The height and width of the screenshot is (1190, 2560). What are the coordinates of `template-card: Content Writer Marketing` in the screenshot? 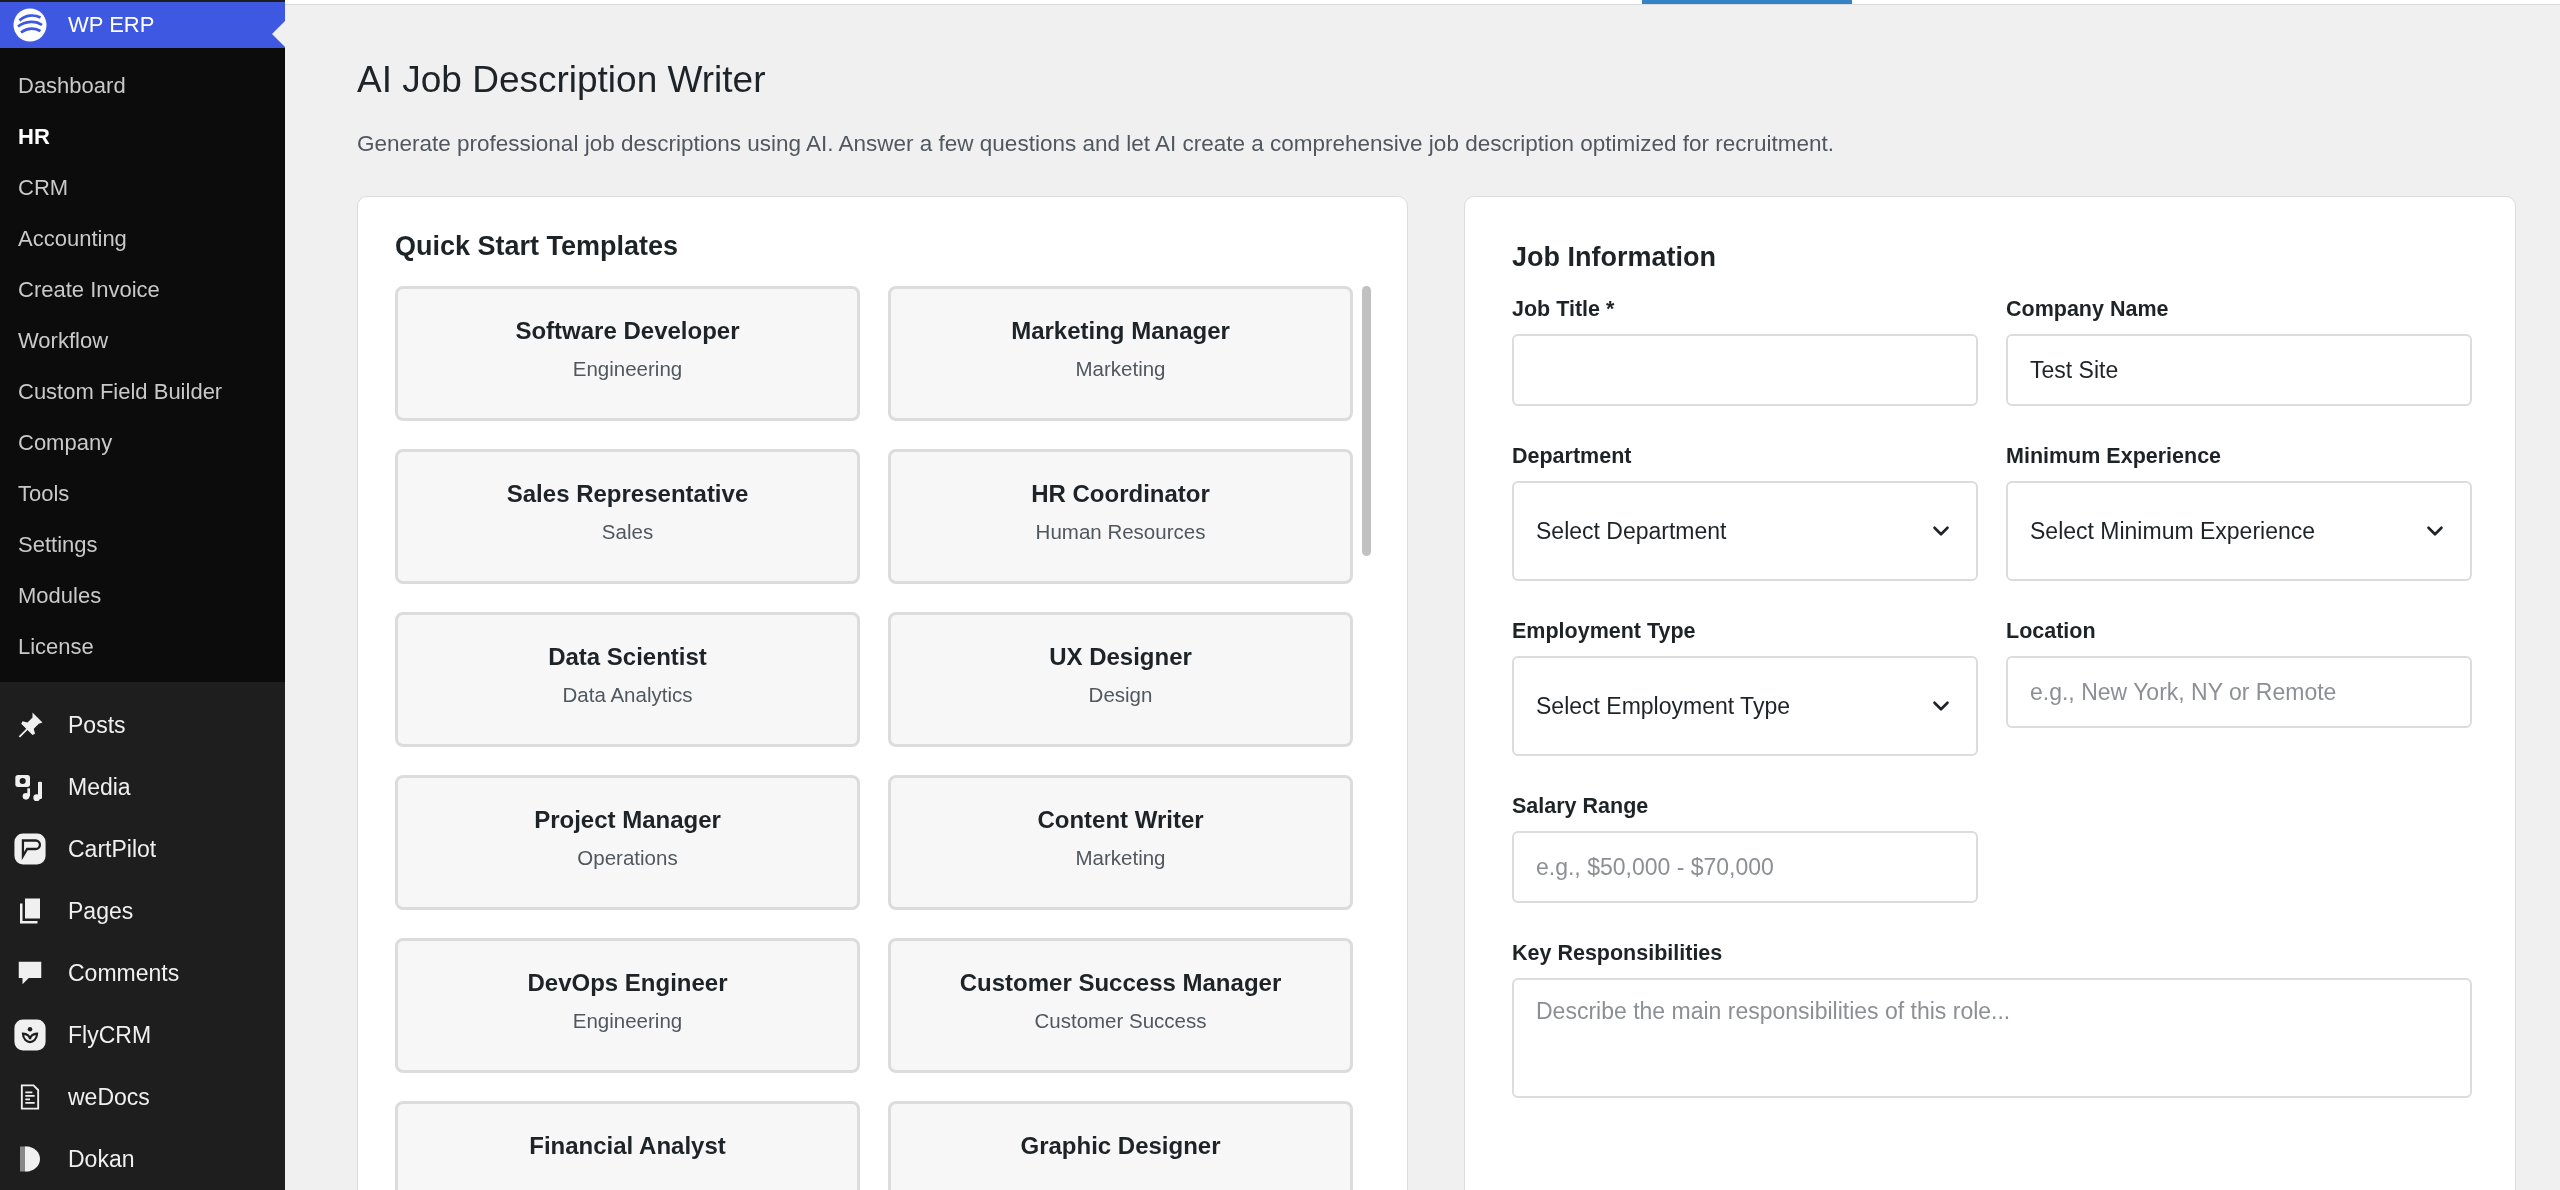 It's located at (1120, 842).